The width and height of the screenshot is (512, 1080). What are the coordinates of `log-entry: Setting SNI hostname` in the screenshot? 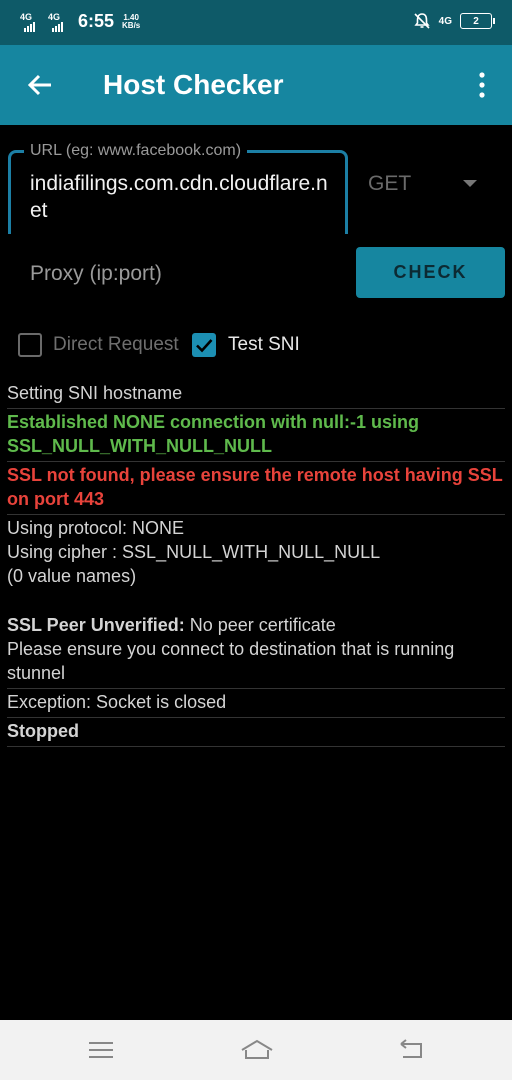 It's located at (256, 394).